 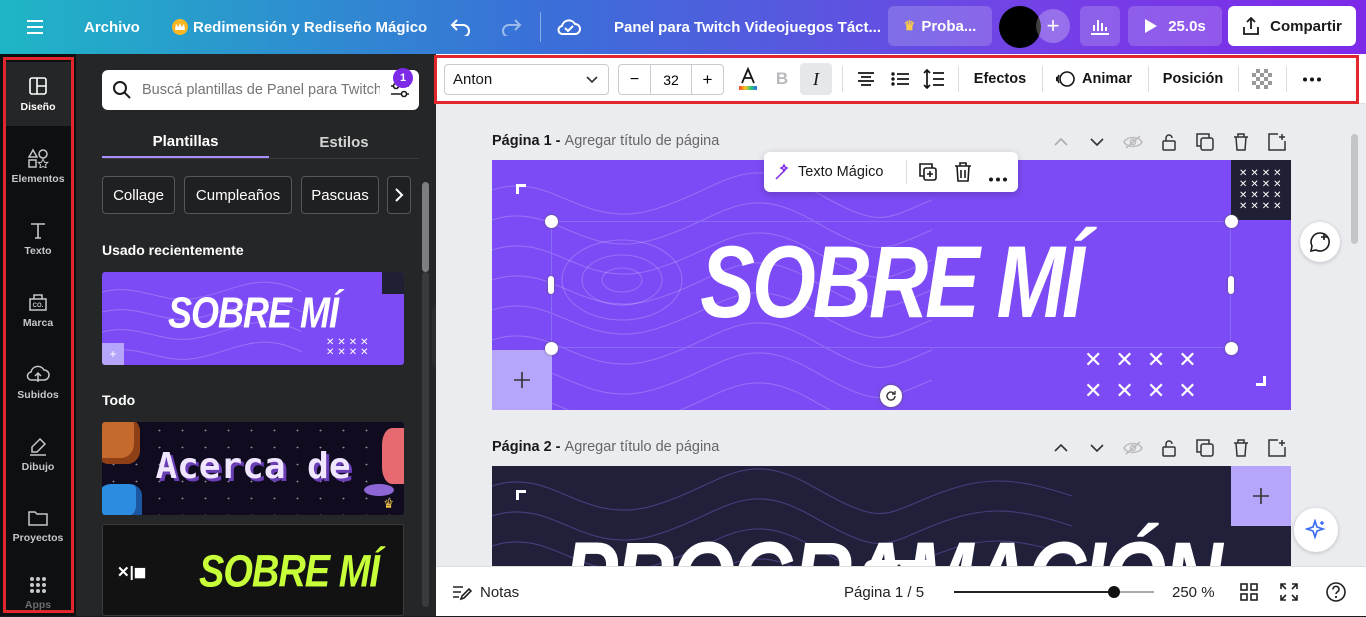 I want to click on context-toolbar: Anton − 32 + B I Efectos Animar Posición, so click(x=901, y=79).